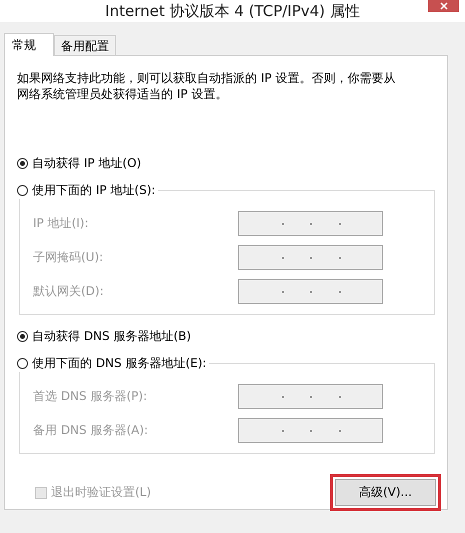 The width and height of the screenshot is (465, 533). Describe the element at coordinates (29, 44) in the screenshot. I see `tab: 常规` at that location.